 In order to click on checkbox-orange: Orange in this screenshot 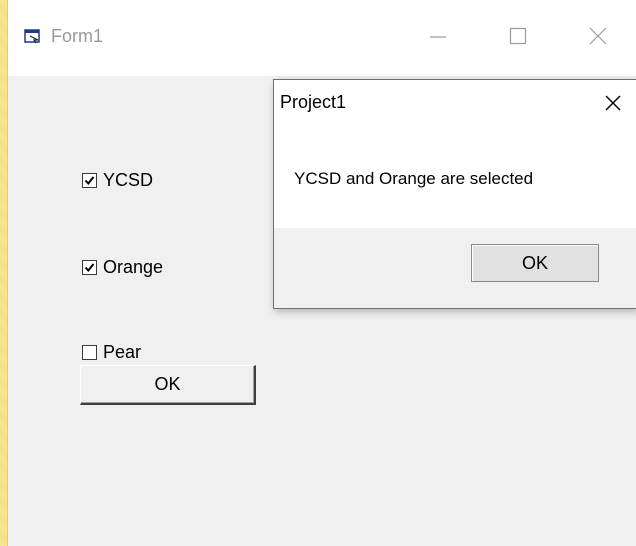, I will do `click(122, 267)`.